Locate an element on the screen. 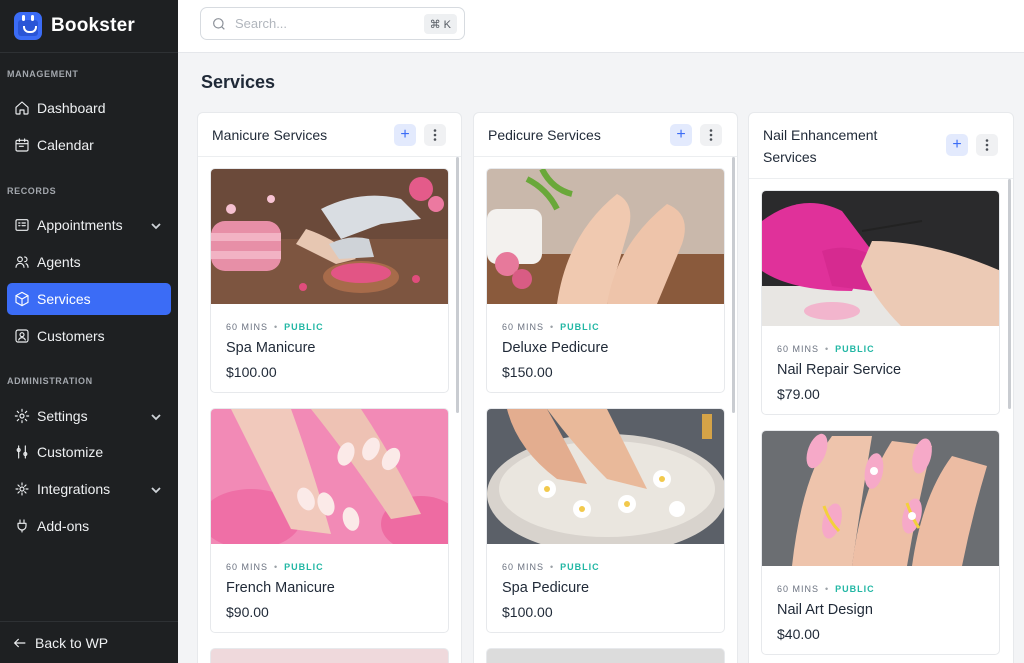  sidebar-item-label: Customize is located at coordinates (70, 452).